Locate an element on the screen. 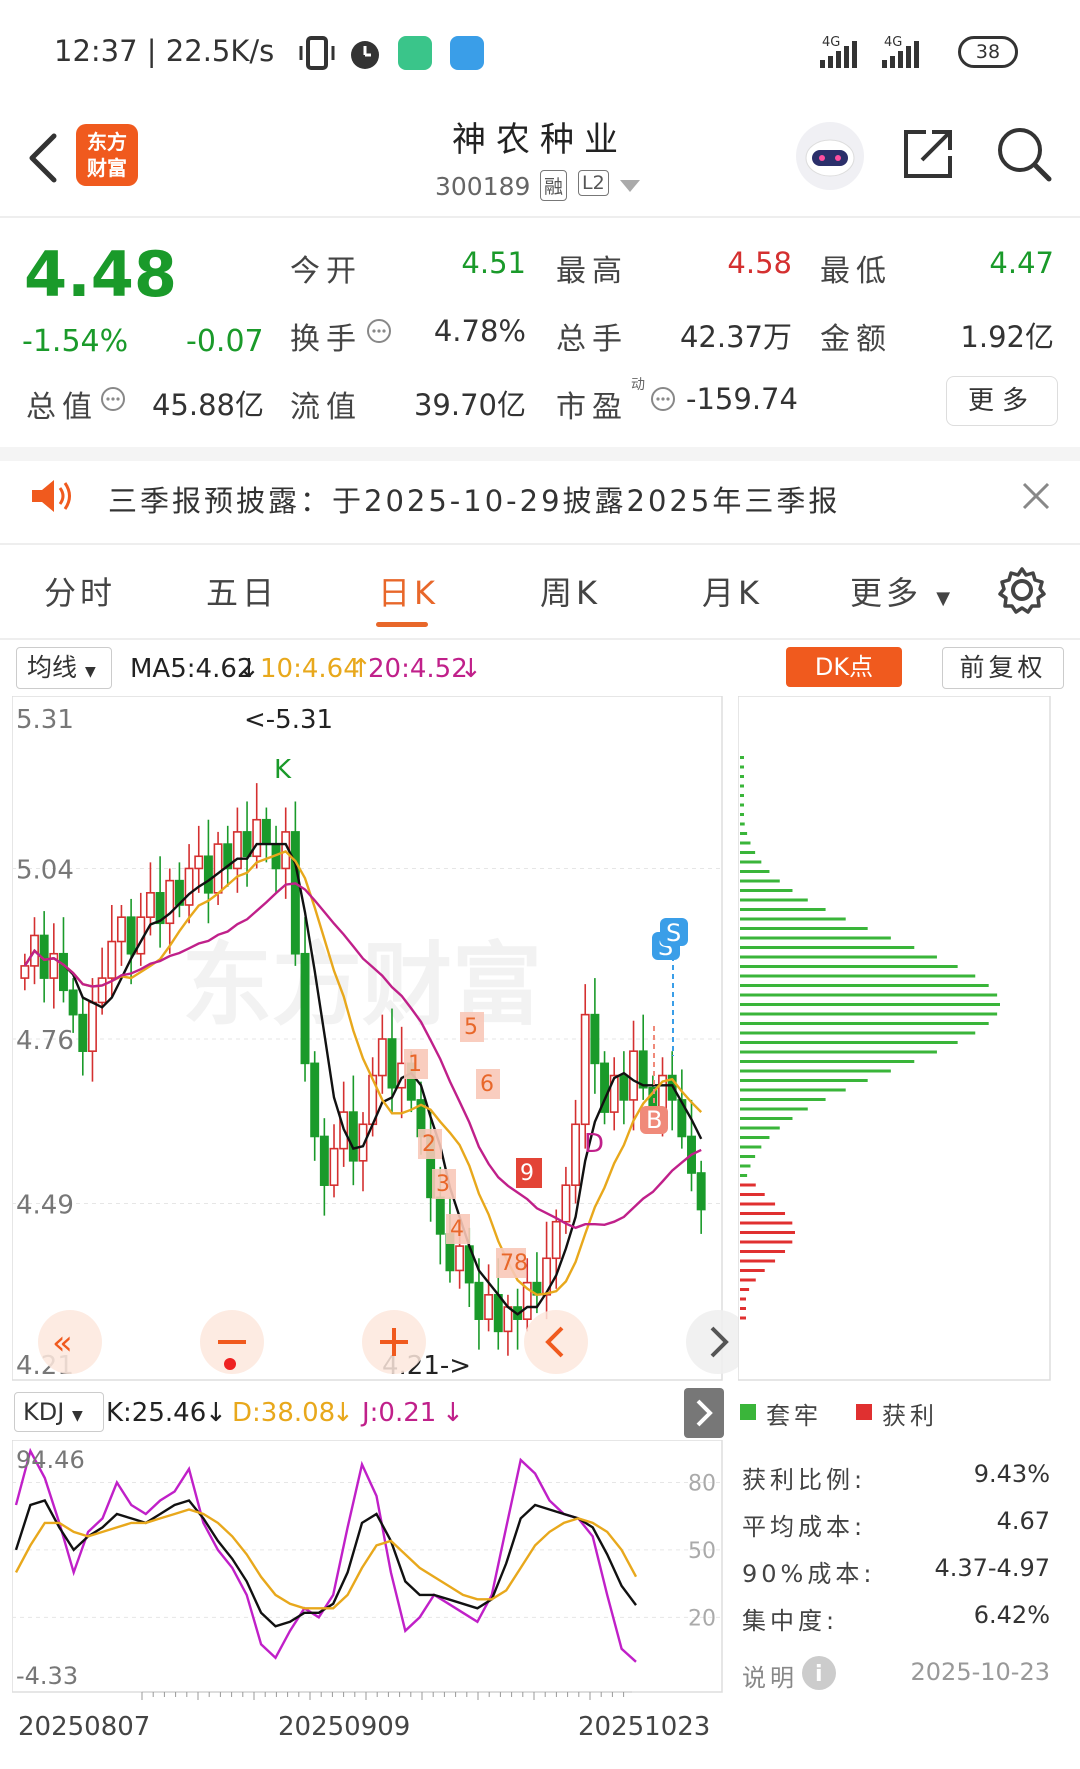 The image size is (1080, 1769). search-icon is located at coordinates (1024, 154).